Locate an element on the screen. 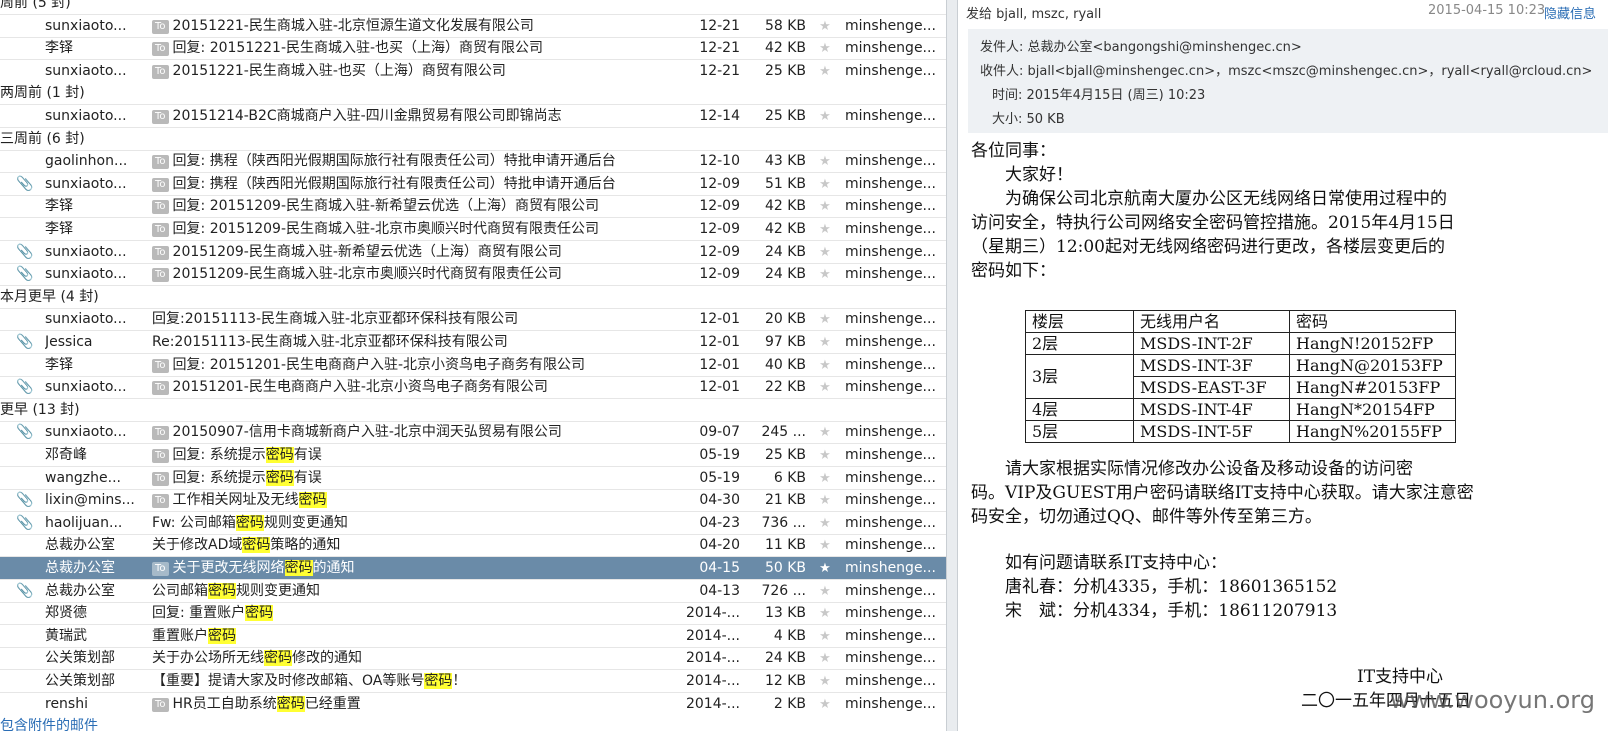 The height and width of the screenshot is (731, 1619). footer-filter-link: 包含附件的邮件 is located at coordinates (473, 723).